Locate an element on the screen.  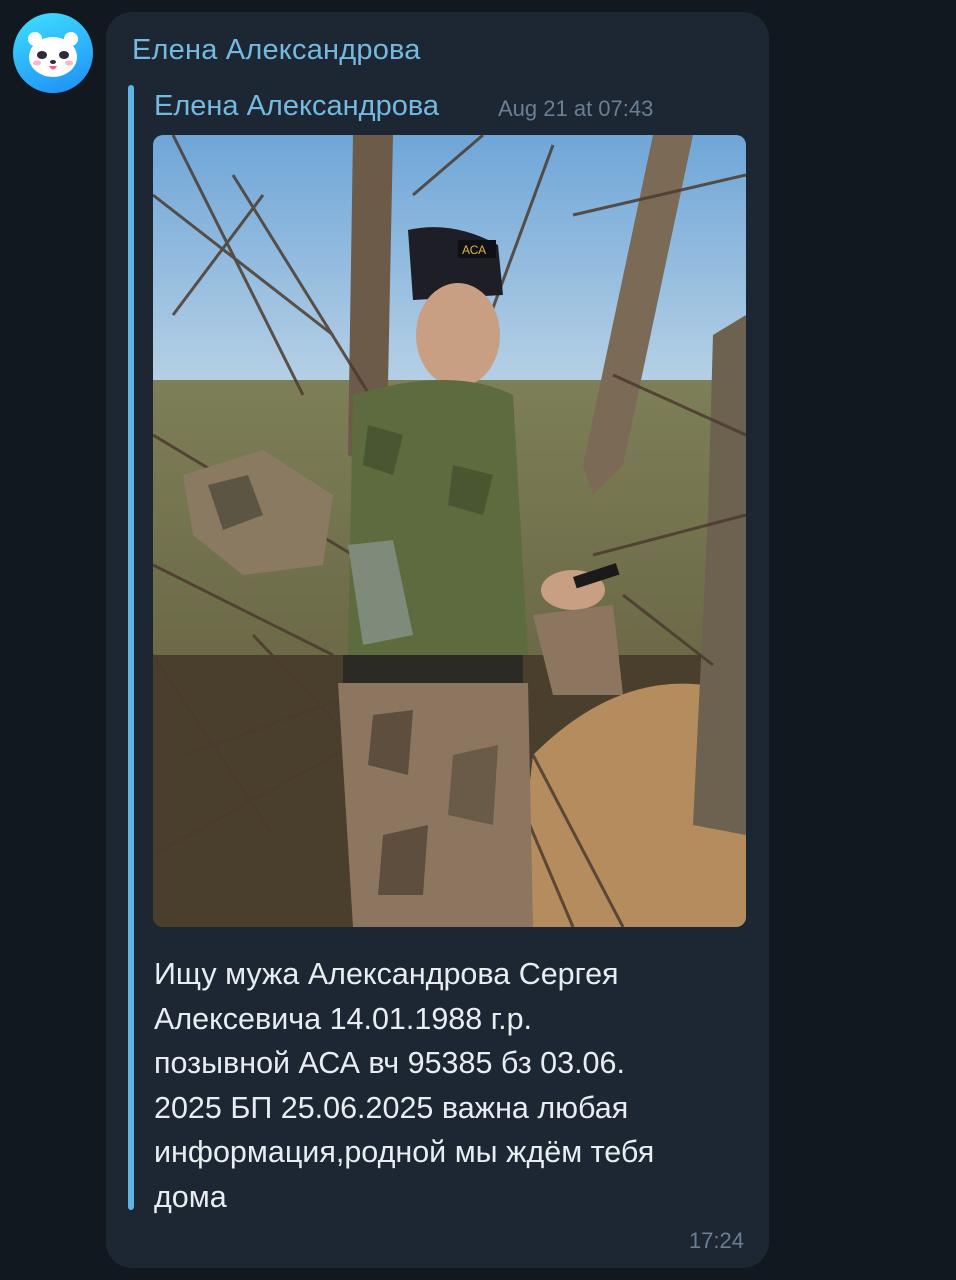
panda-avatar-icon is located at coordinates (53, 54).